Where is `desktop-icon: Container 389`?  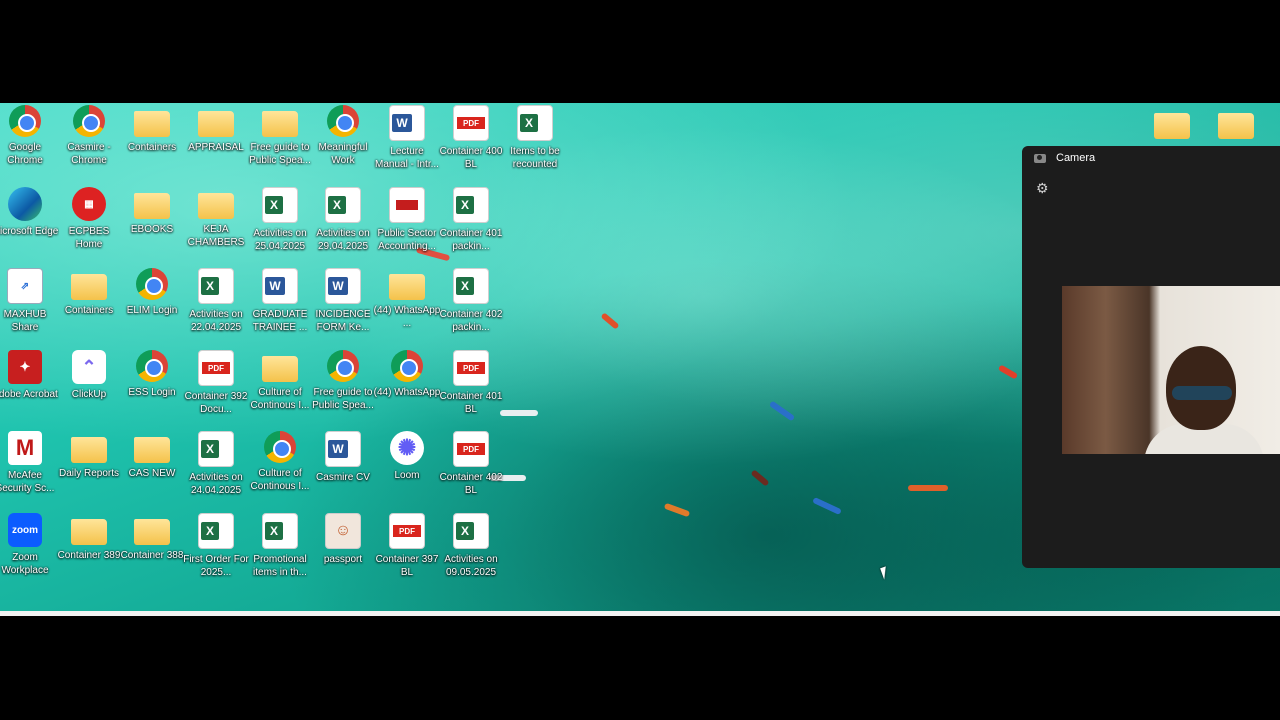
desktop-icon: Container 389 is located at coordinates (89, 551).